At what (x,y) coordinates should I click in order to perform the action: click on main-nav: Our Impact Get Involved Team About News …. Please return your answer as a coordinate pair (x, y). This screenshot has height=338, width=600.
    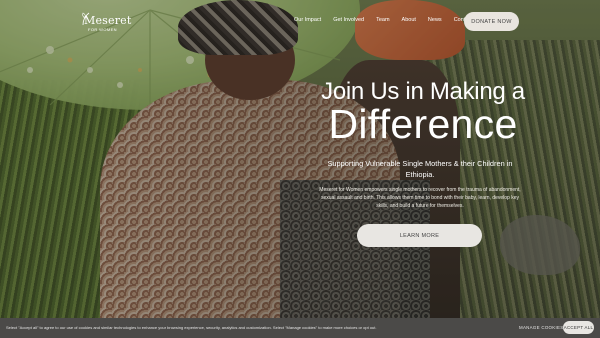
    Looking at the image, I should click on (389, 20).